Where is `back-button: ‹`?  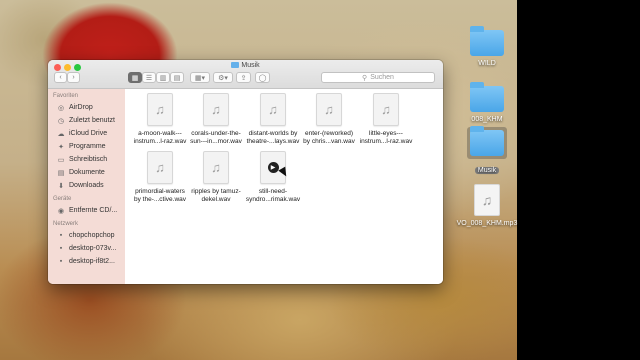
back-button: ‹ is located at coordinates (60, 77).